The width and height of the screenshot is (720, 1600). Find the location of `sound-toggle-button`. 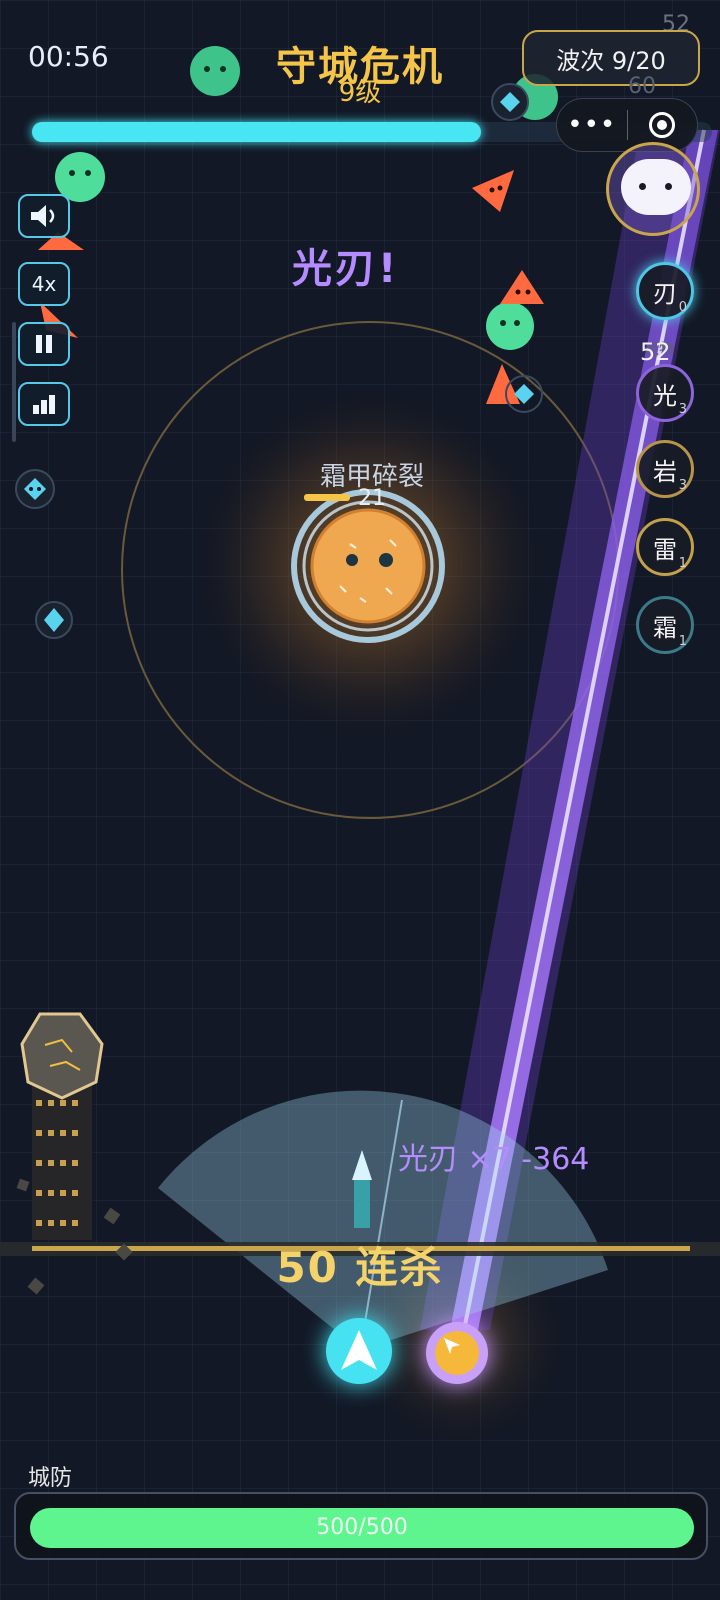

sound-toggle-button is located at coordinates (44, 216).